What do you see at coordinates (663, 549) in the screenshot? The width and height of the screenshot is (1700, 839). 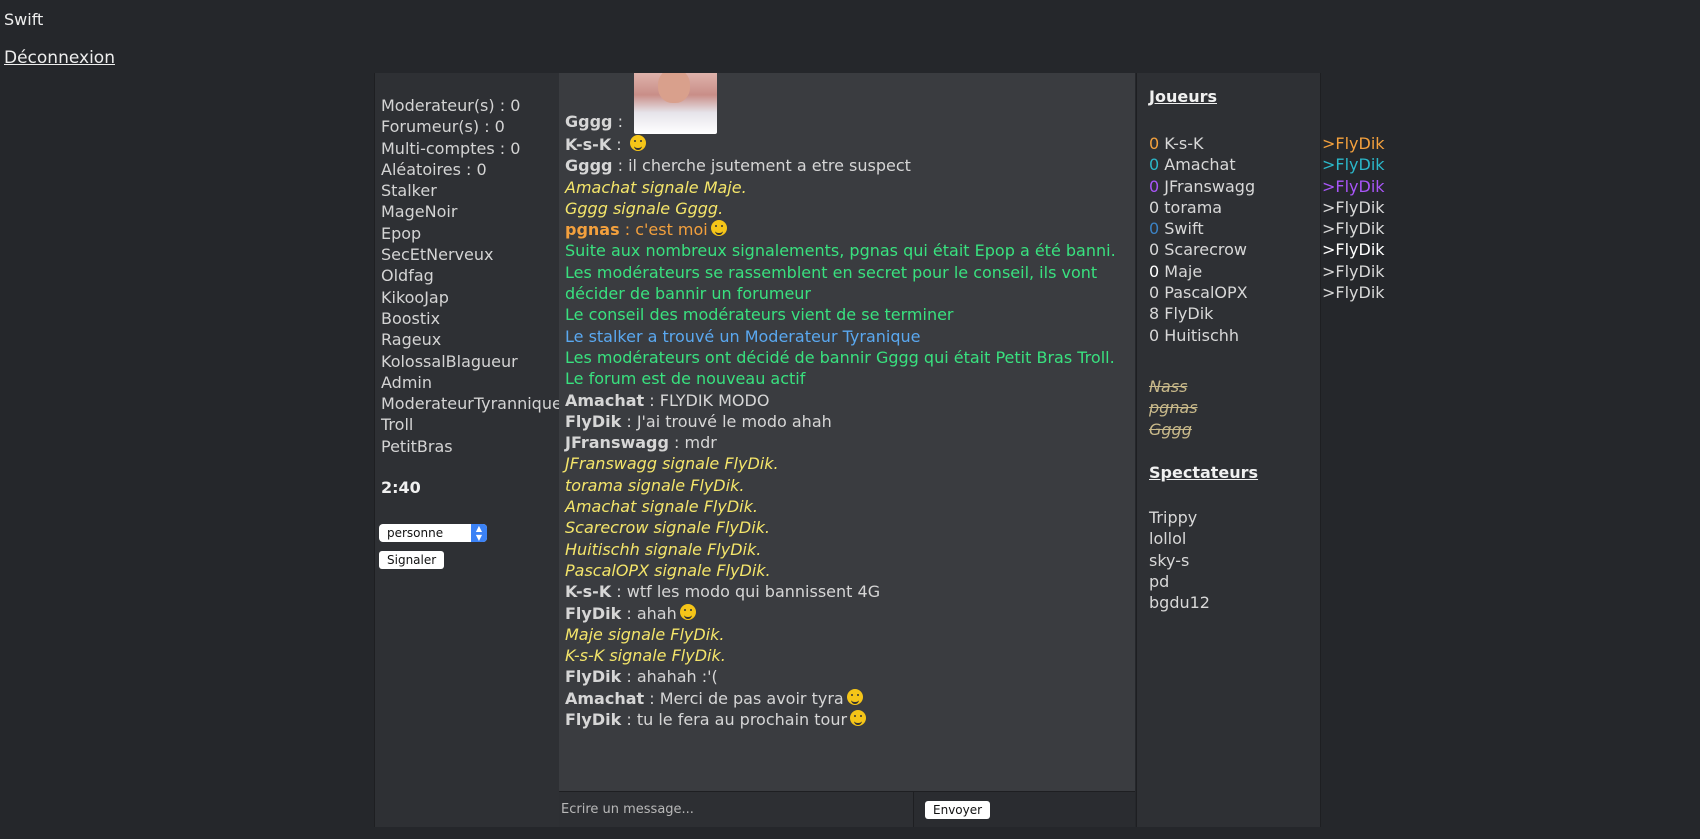 I see `signal-notice: Huitischh signale FlyDik.` at bounding box center [663, 549].